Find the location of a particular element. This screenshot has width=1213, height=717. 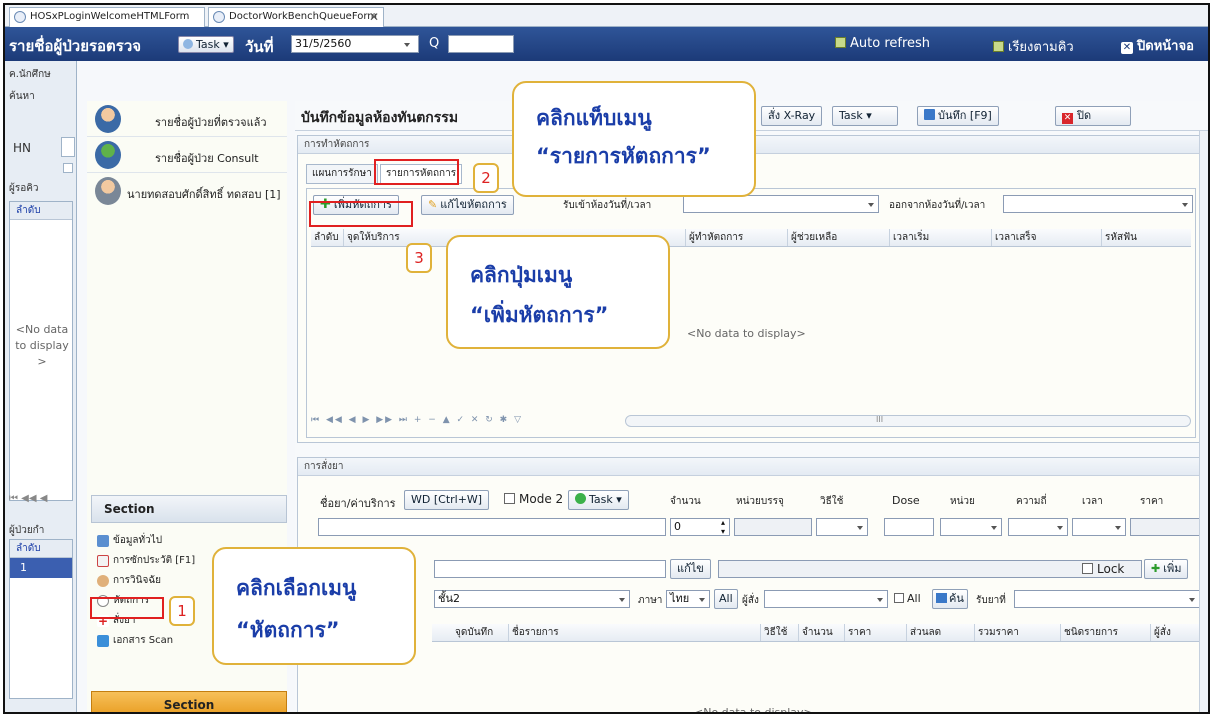

date-field: 31/5/2560 is located at coordinates (355, 44).